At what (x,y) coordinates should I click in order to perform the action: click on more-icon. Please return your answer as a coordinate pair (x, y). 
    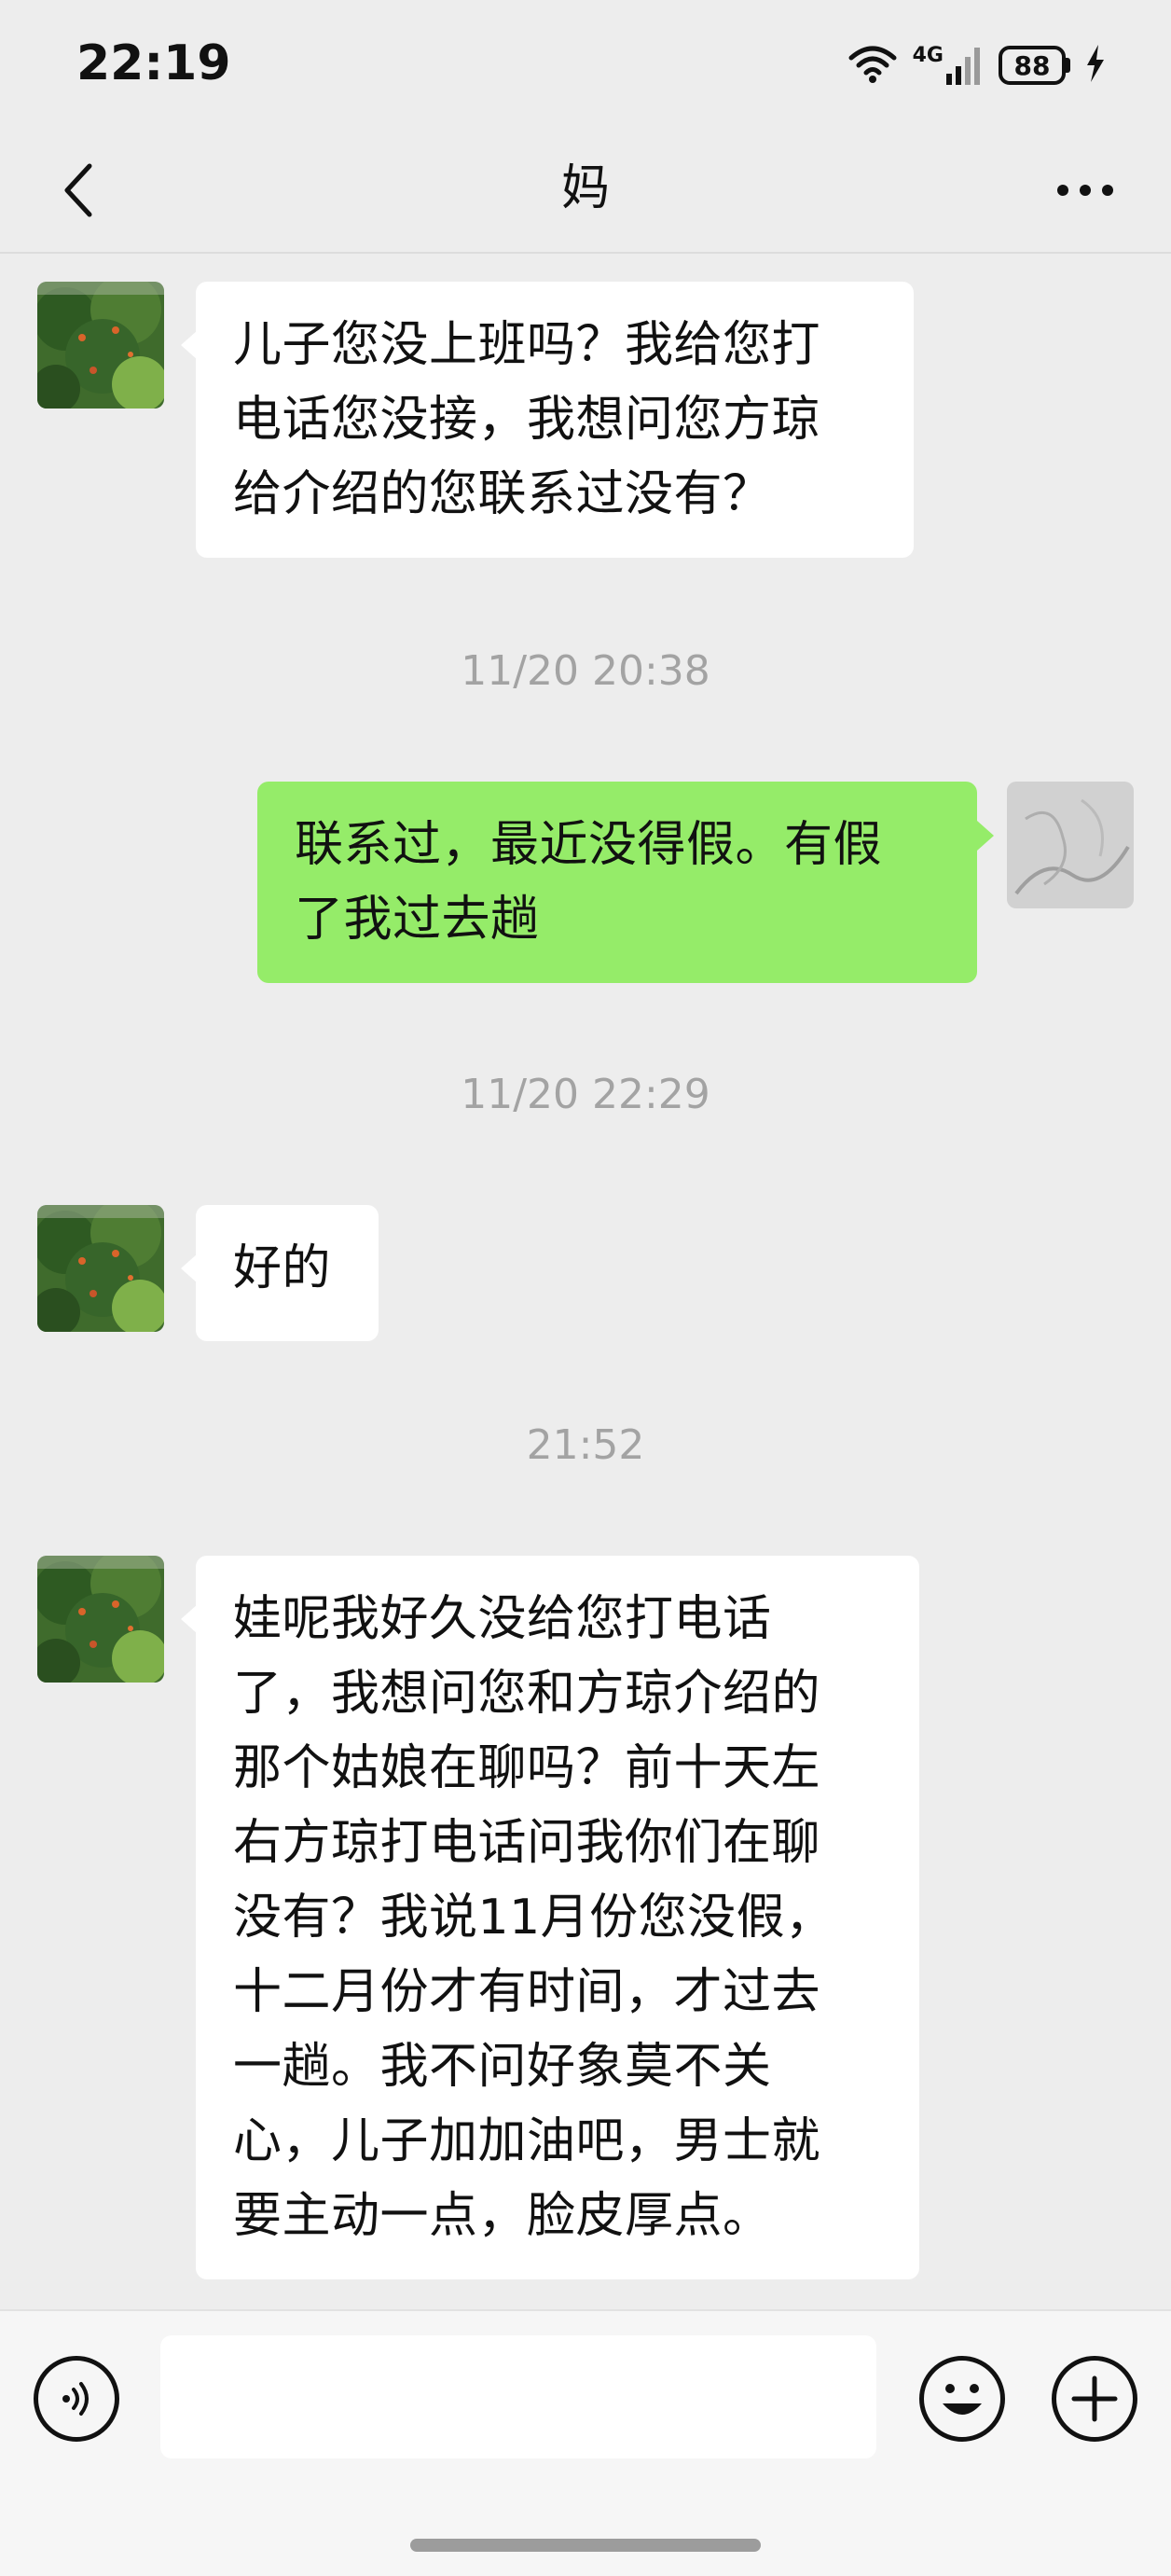
    Looking at the image, I should click on (1085, 190).